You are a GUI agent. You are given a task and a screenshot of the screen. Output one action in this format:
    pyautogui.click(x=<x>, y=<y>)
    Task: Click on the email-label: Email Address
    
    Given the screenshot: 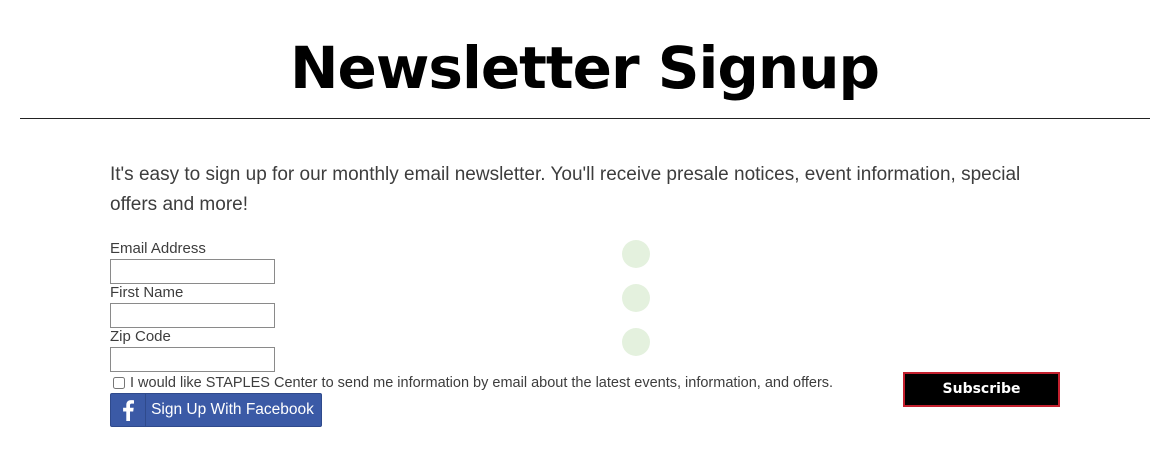 What is the action you would take?
    pyautogui.click(x=158, y=248)
    